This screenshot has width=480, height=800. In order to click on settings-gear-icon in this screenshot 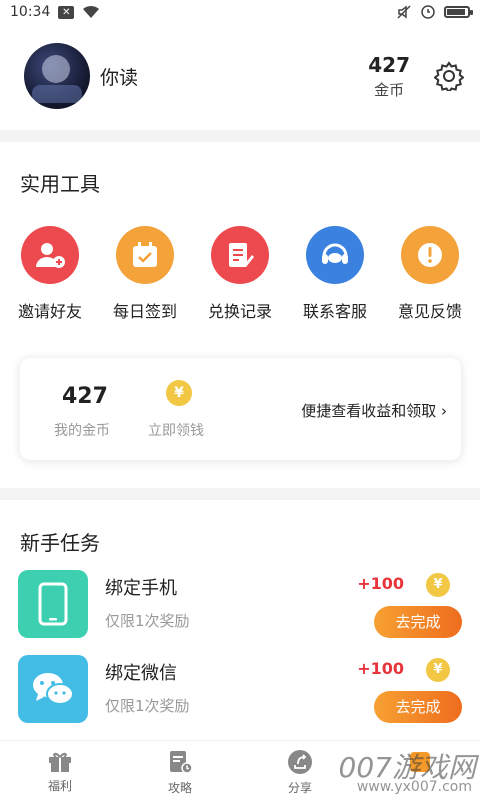, I will do `click(449, 76)`.